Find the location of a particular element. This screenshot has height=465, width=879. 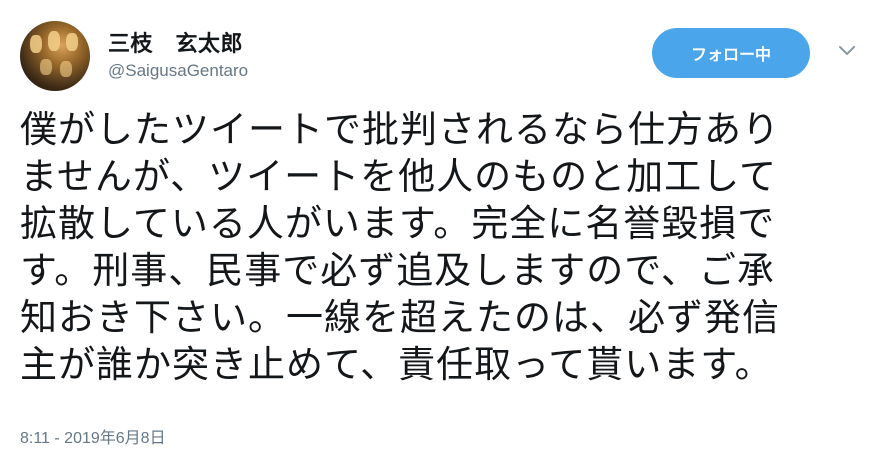

author-handle: @SaigusaGentaro is located at coordinates (178, 71).